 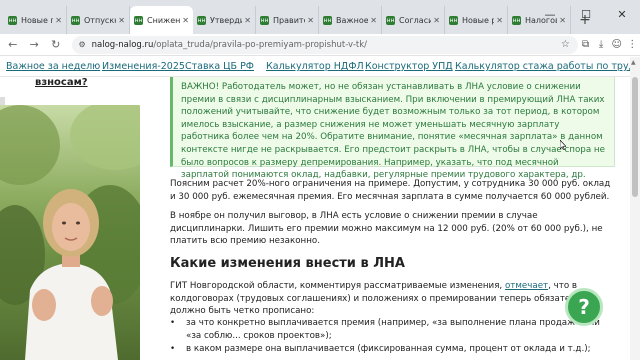 What do you see at coordinates (563, 145) in the screenshot?
I see `mouse-cursor-icon` at bounding box center [563, 145].